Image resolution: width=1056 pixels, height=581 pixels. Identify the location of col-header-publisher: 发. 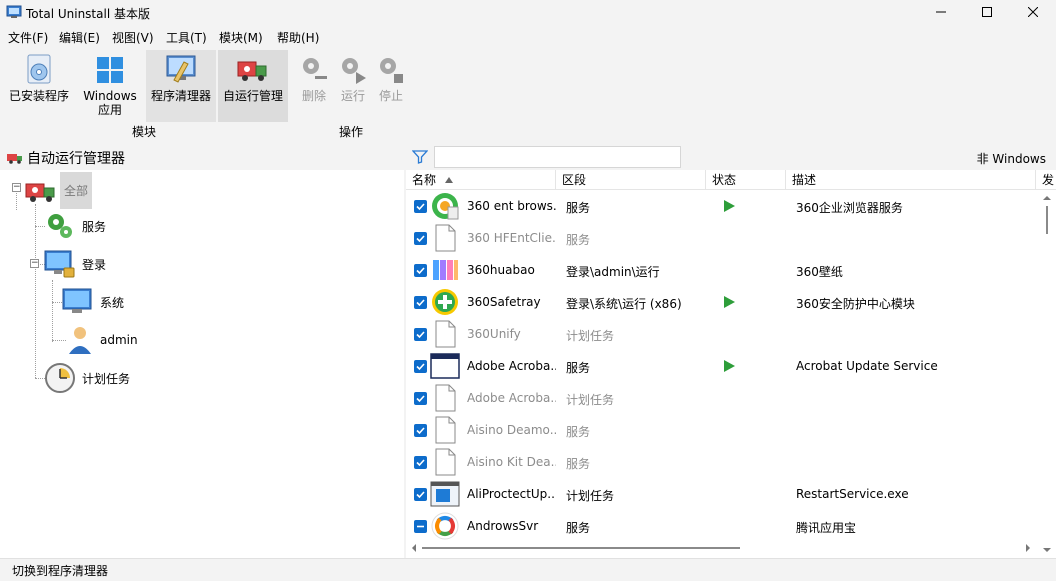
(1046, 180).